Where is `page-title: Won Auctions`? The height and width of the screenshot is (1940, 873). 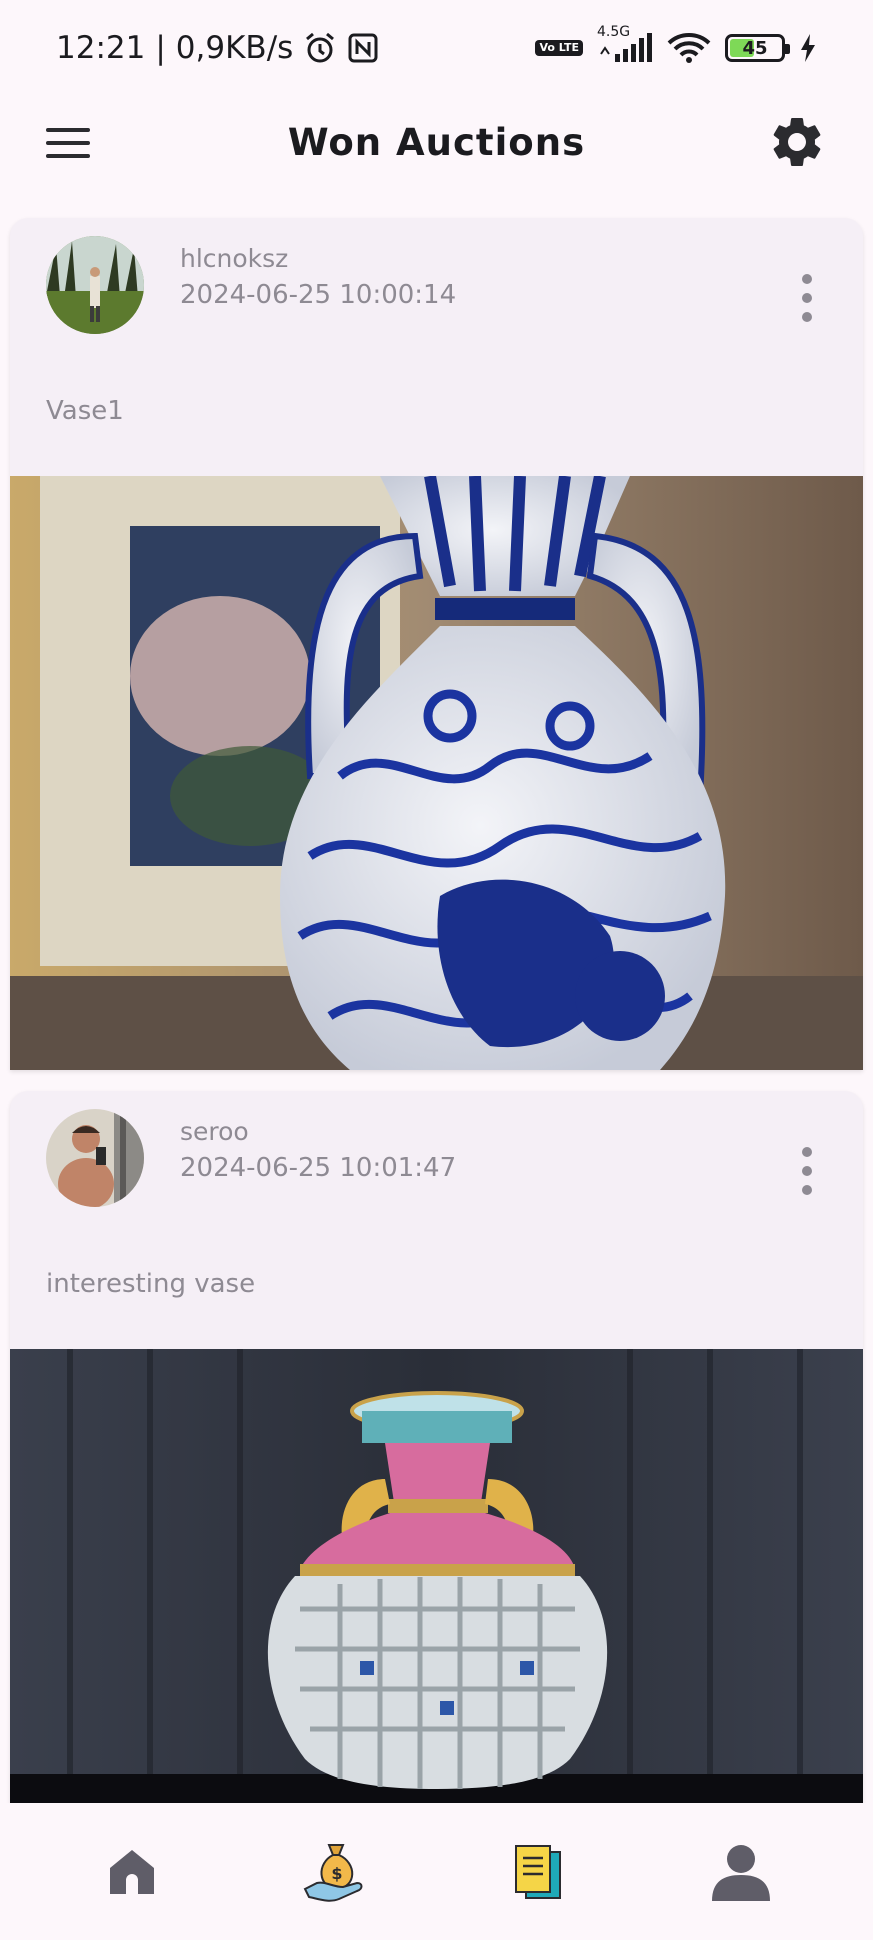 page-title: Won Auctions is located at coordinates (436, 142).